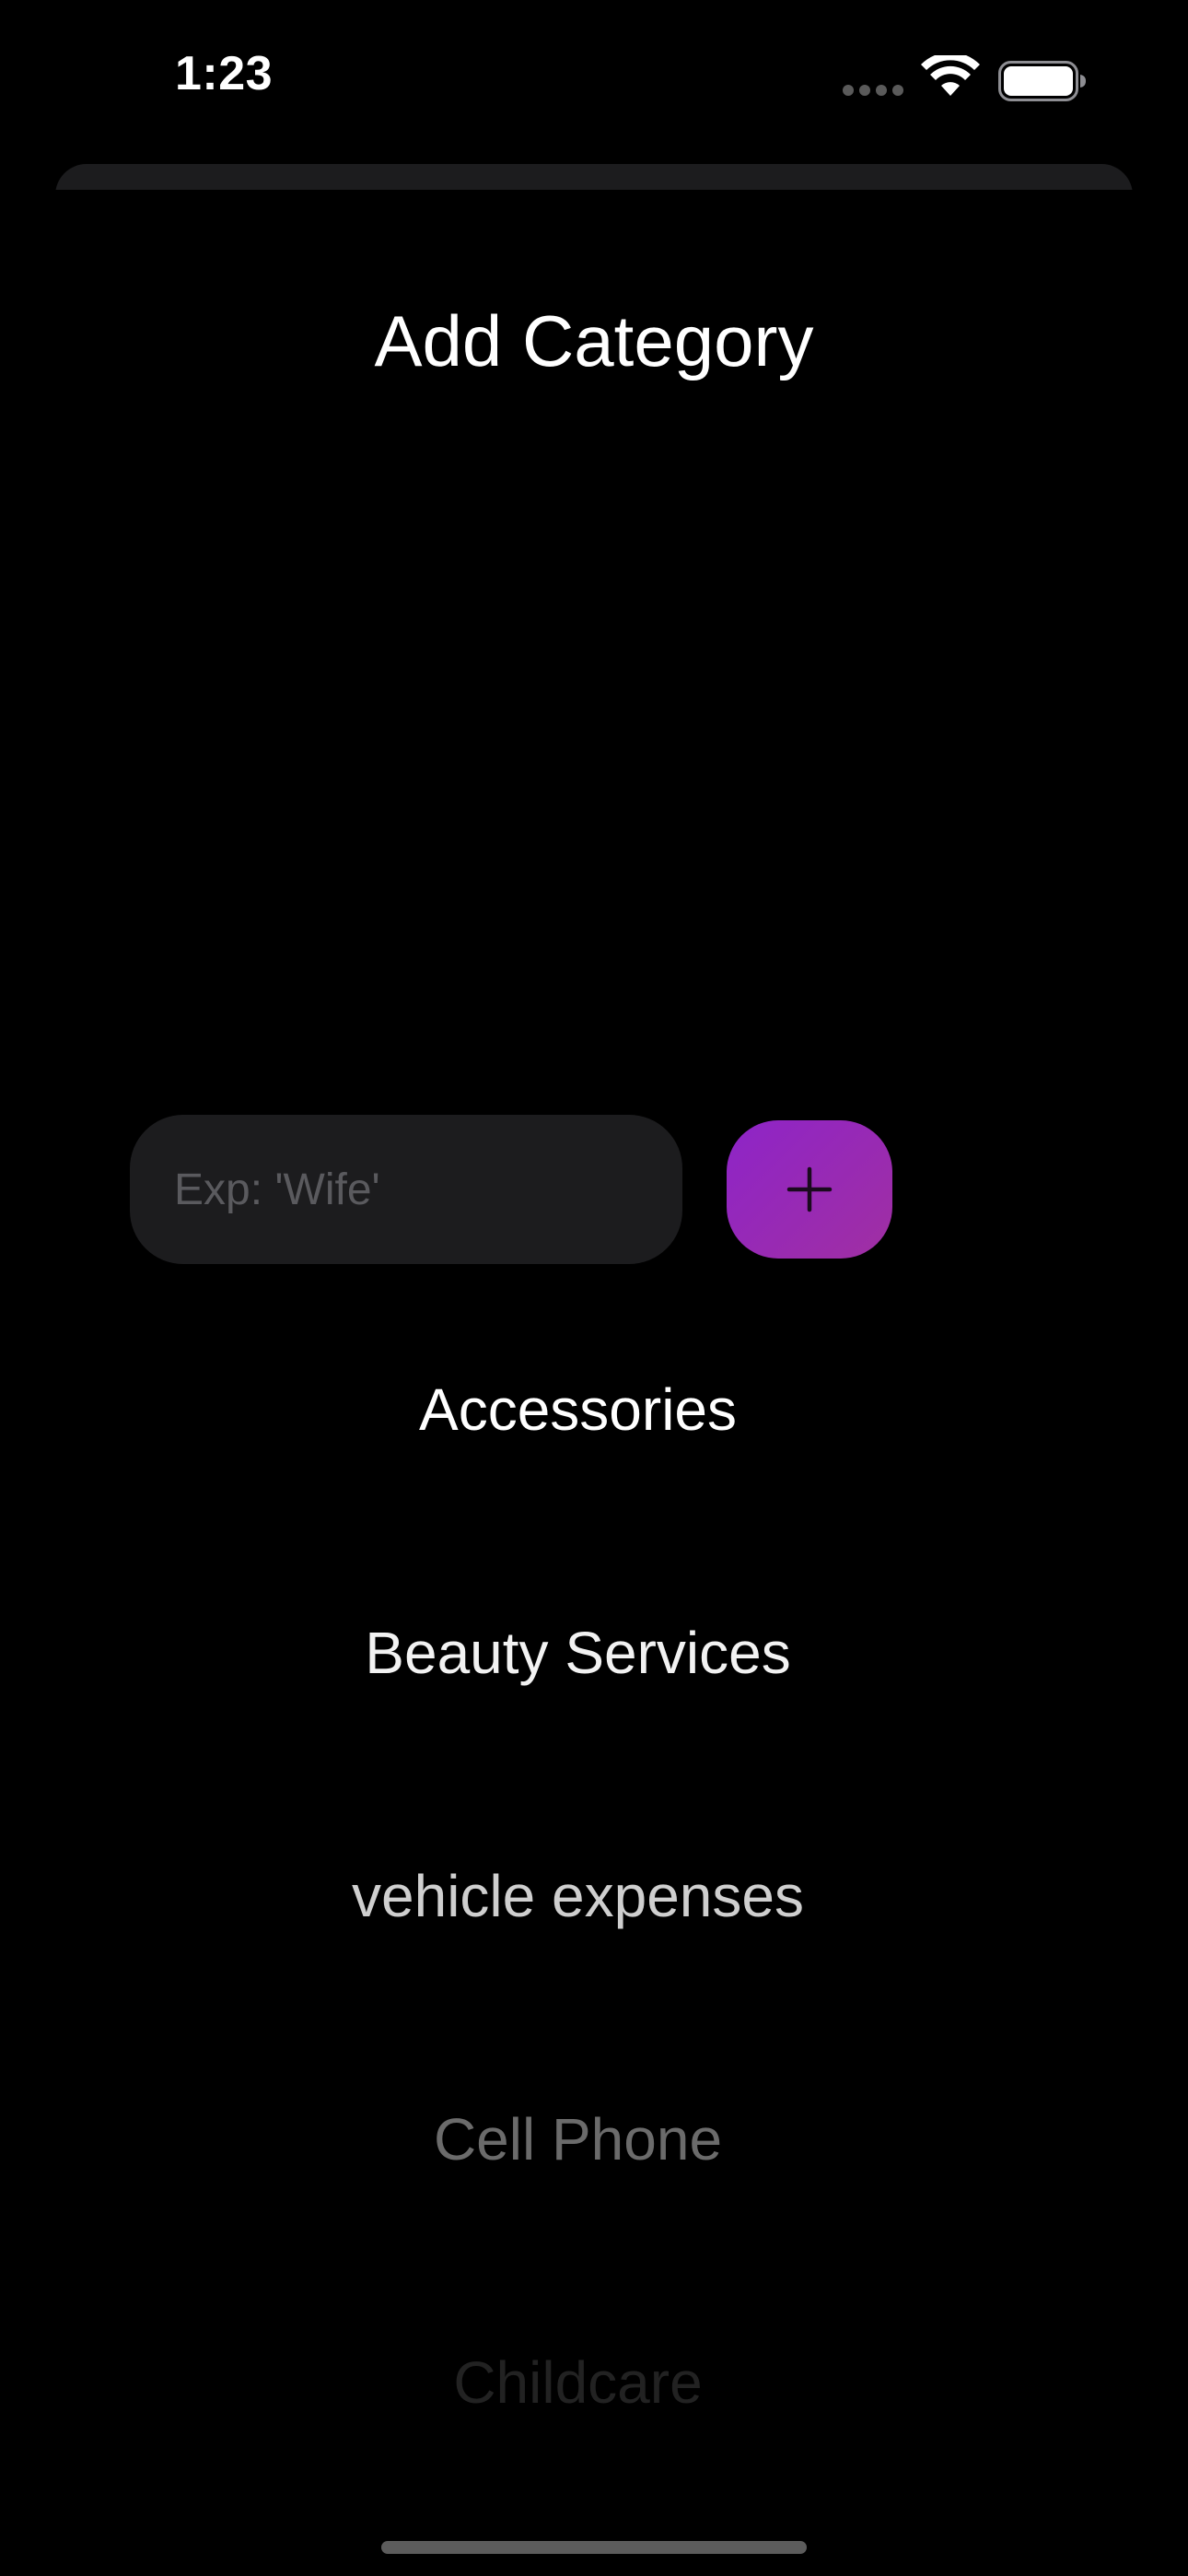 This screenshot has height=2576, width=1188. What do you see at coordinates (1042, 81) in the screenshot?
I see `battery-icon` at bounding box center [1042, 81].